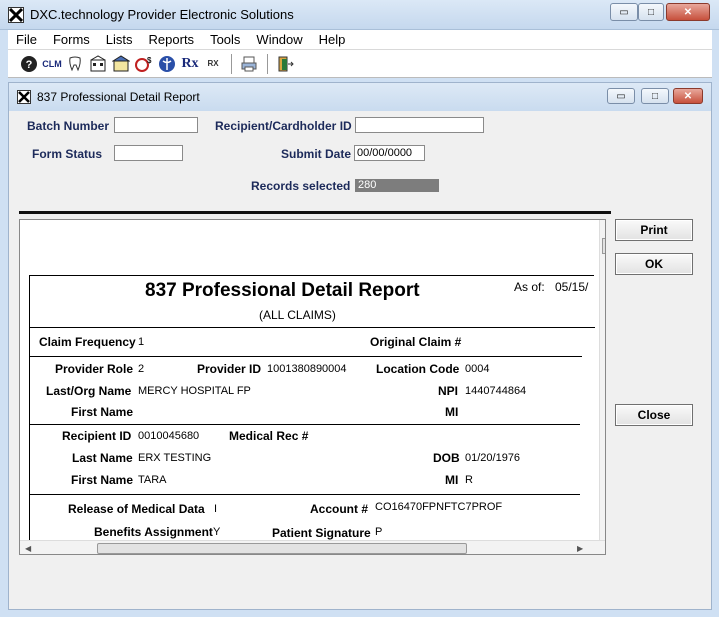 Image resolution: width=719 pixels, height=617 pixels. I want to click on records-selected-value: 280, so click(397, 185).